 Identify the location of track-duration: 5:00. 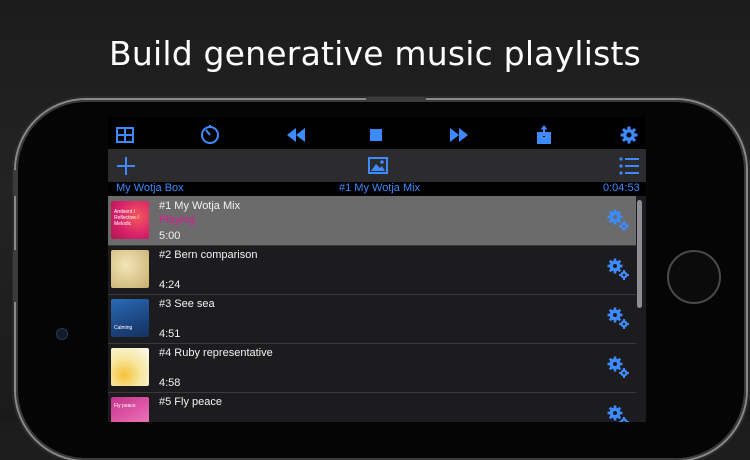
(170, 236).